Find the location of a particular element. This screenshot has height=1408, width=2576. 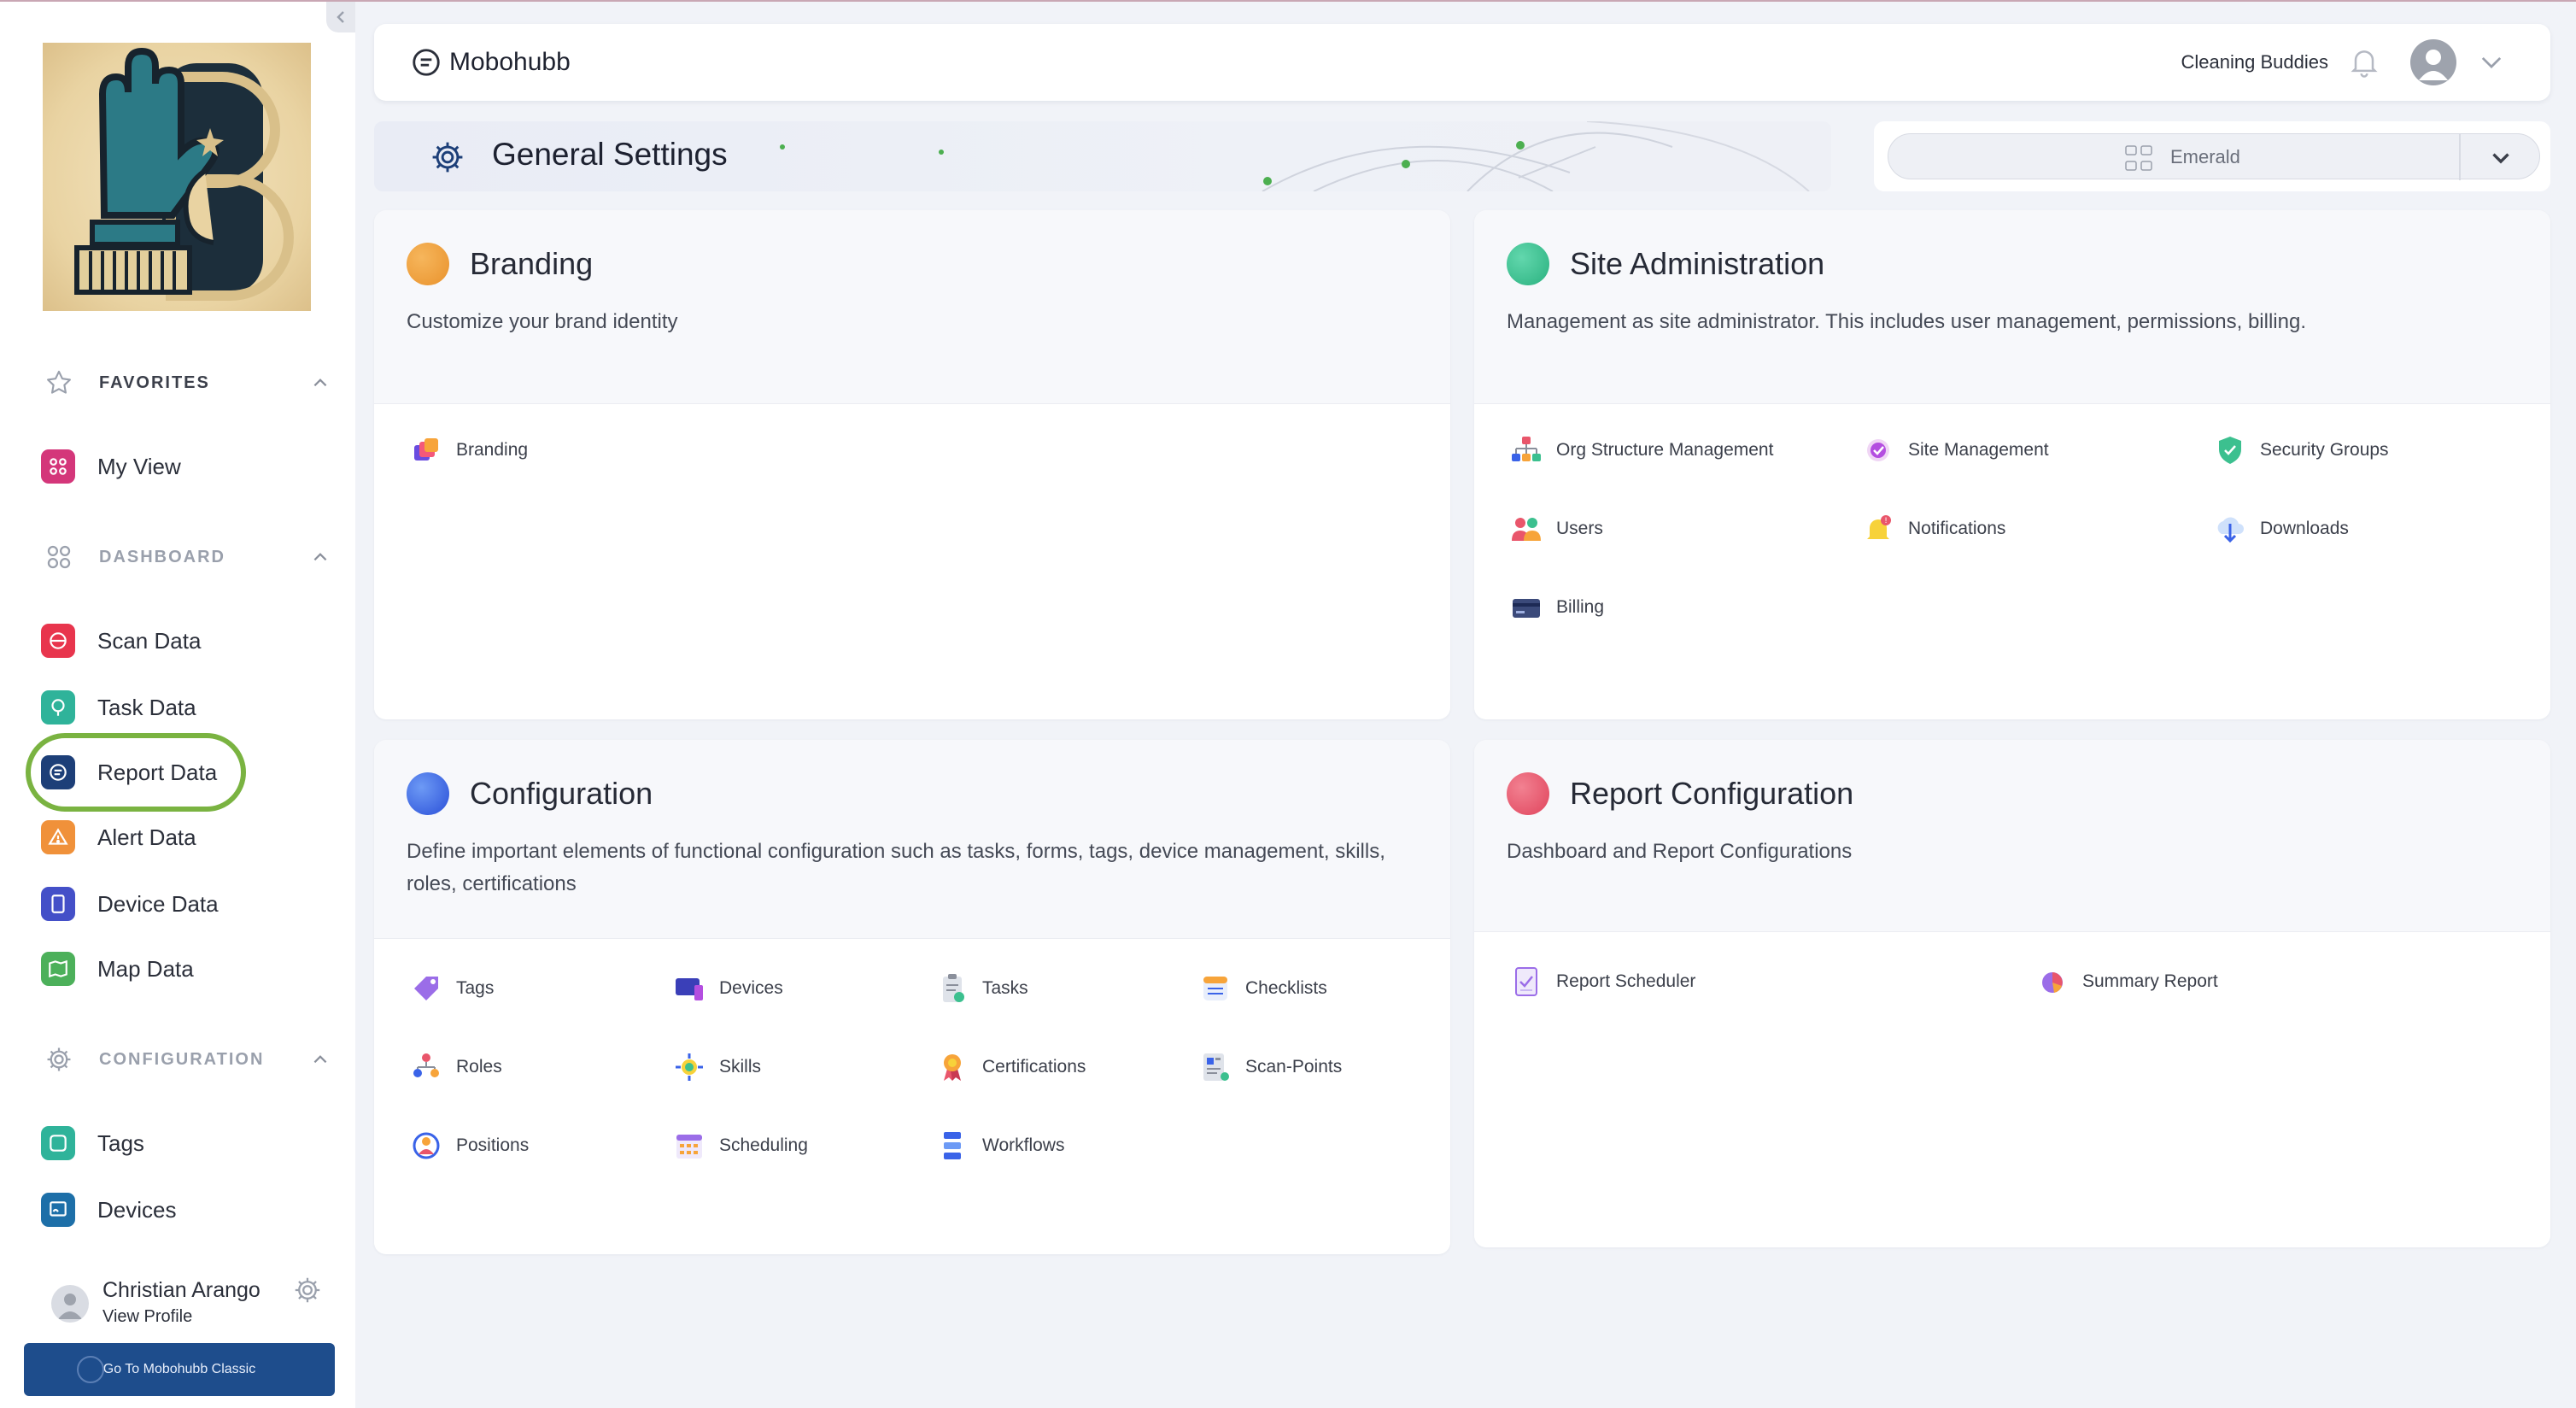

positions-icon is located at coordinates (426, 1146).